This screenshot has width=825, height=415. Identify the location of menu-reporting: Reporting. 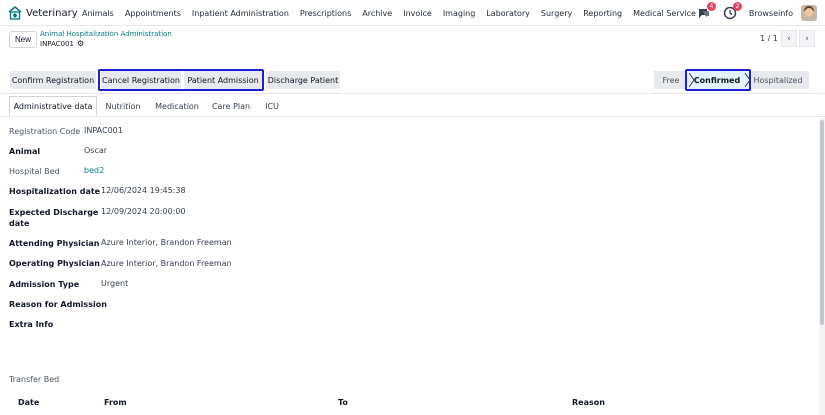
(602, 13).